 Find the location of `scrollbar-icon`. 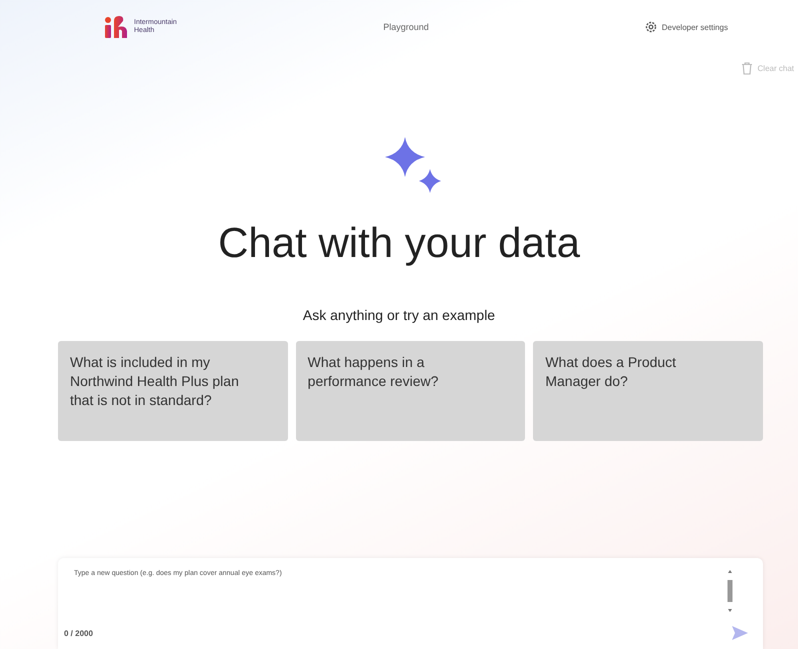

scrollbar-icon is located at coordinates (730, 591).